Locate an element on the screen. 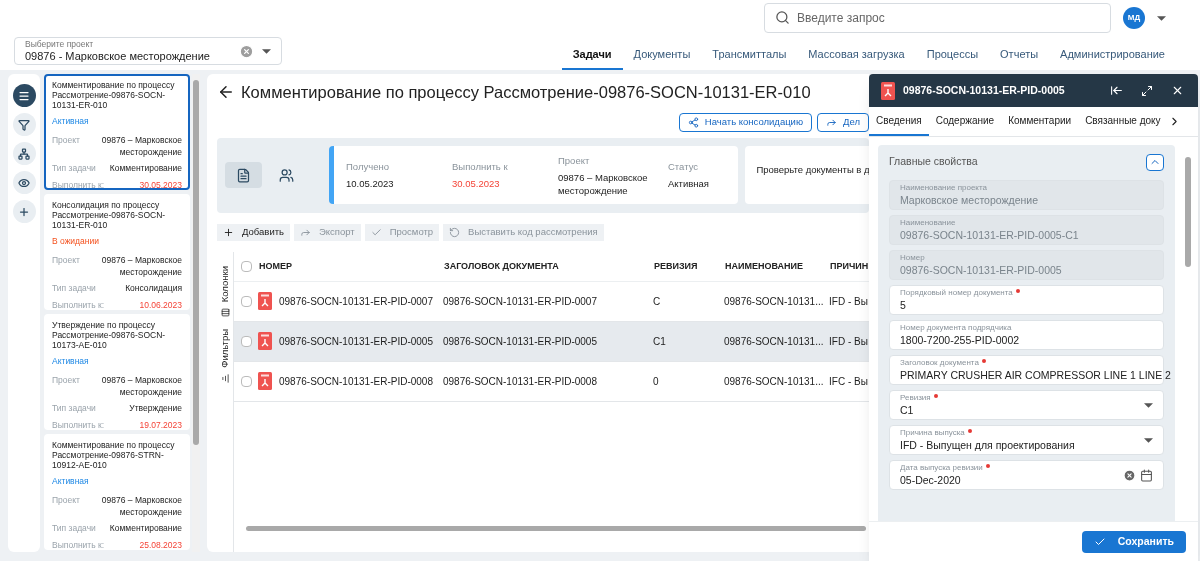  field-value: PRIMARY CRUSHER AIR COMPRESSOR LINE 1 LINE 2 is located at coordinates (1035, 375).